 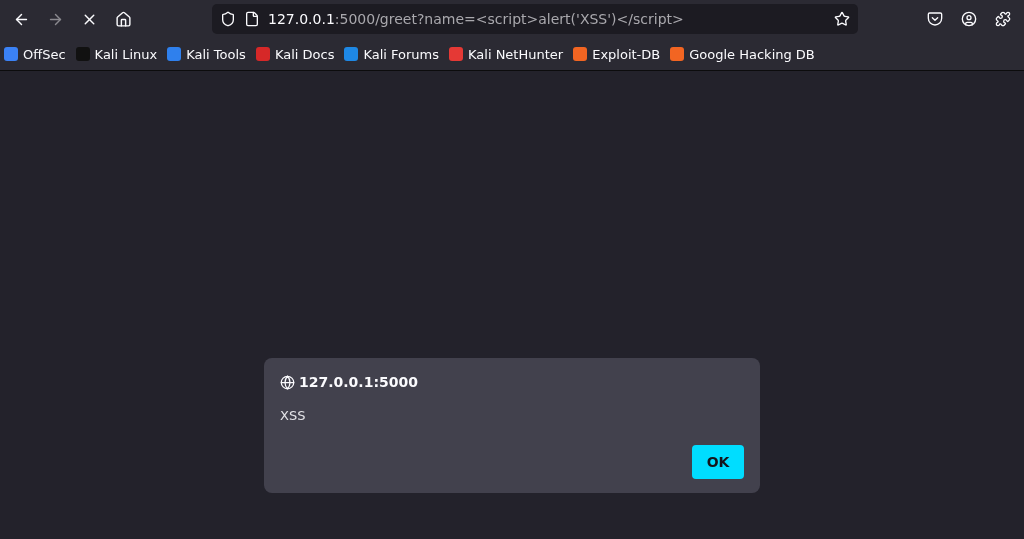 I want to click on user-icon, so click(x=969, y=19).